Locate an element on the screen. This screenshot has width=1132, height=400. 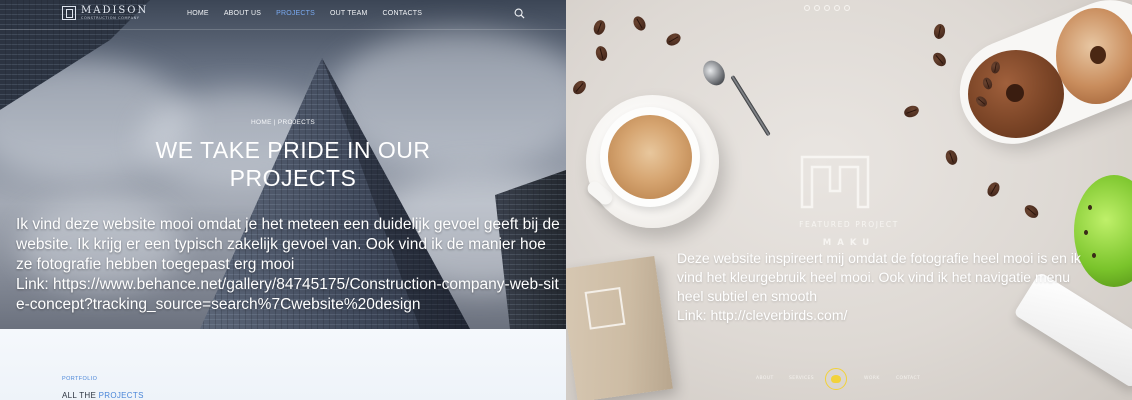
logo-building-icon is located at coordinates (69, 13).